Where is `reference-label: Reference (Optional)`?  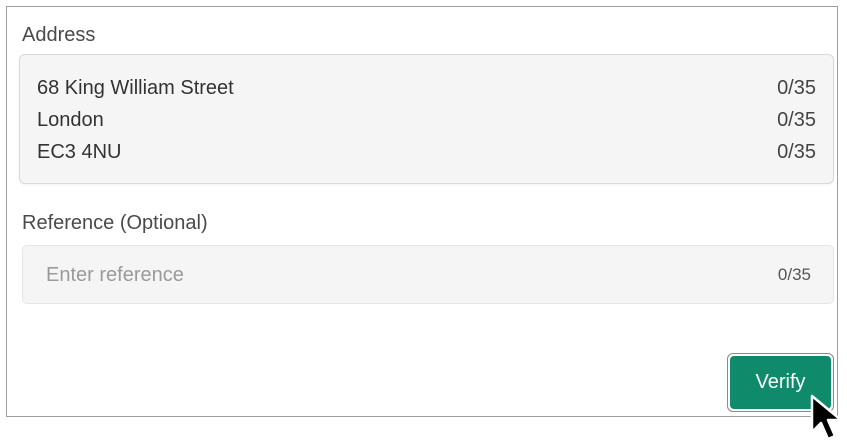
reference-label: Reference (Optional) is located at coordinates (115, 223).